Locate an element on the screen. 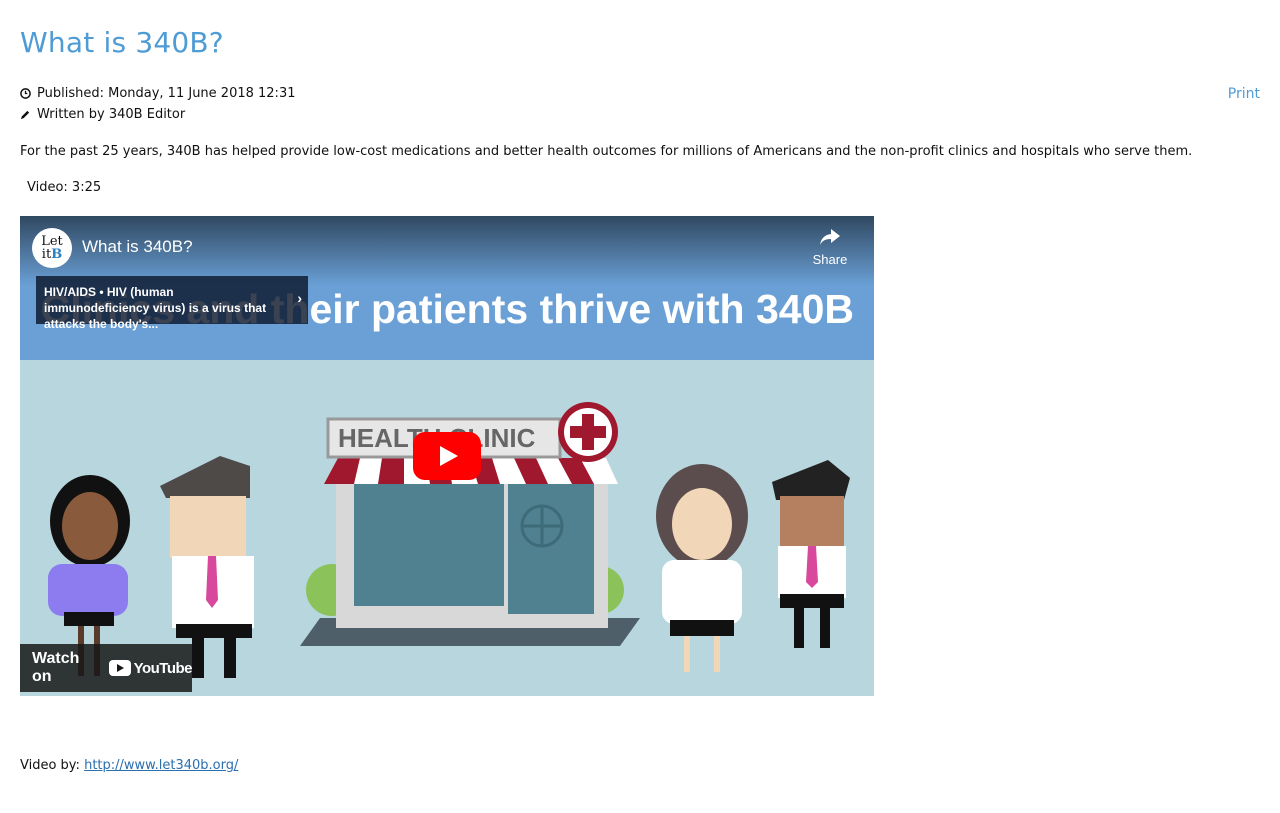 This screenshot has width=1280, height=813. pencil-icon is located at coordinates (25, 115).